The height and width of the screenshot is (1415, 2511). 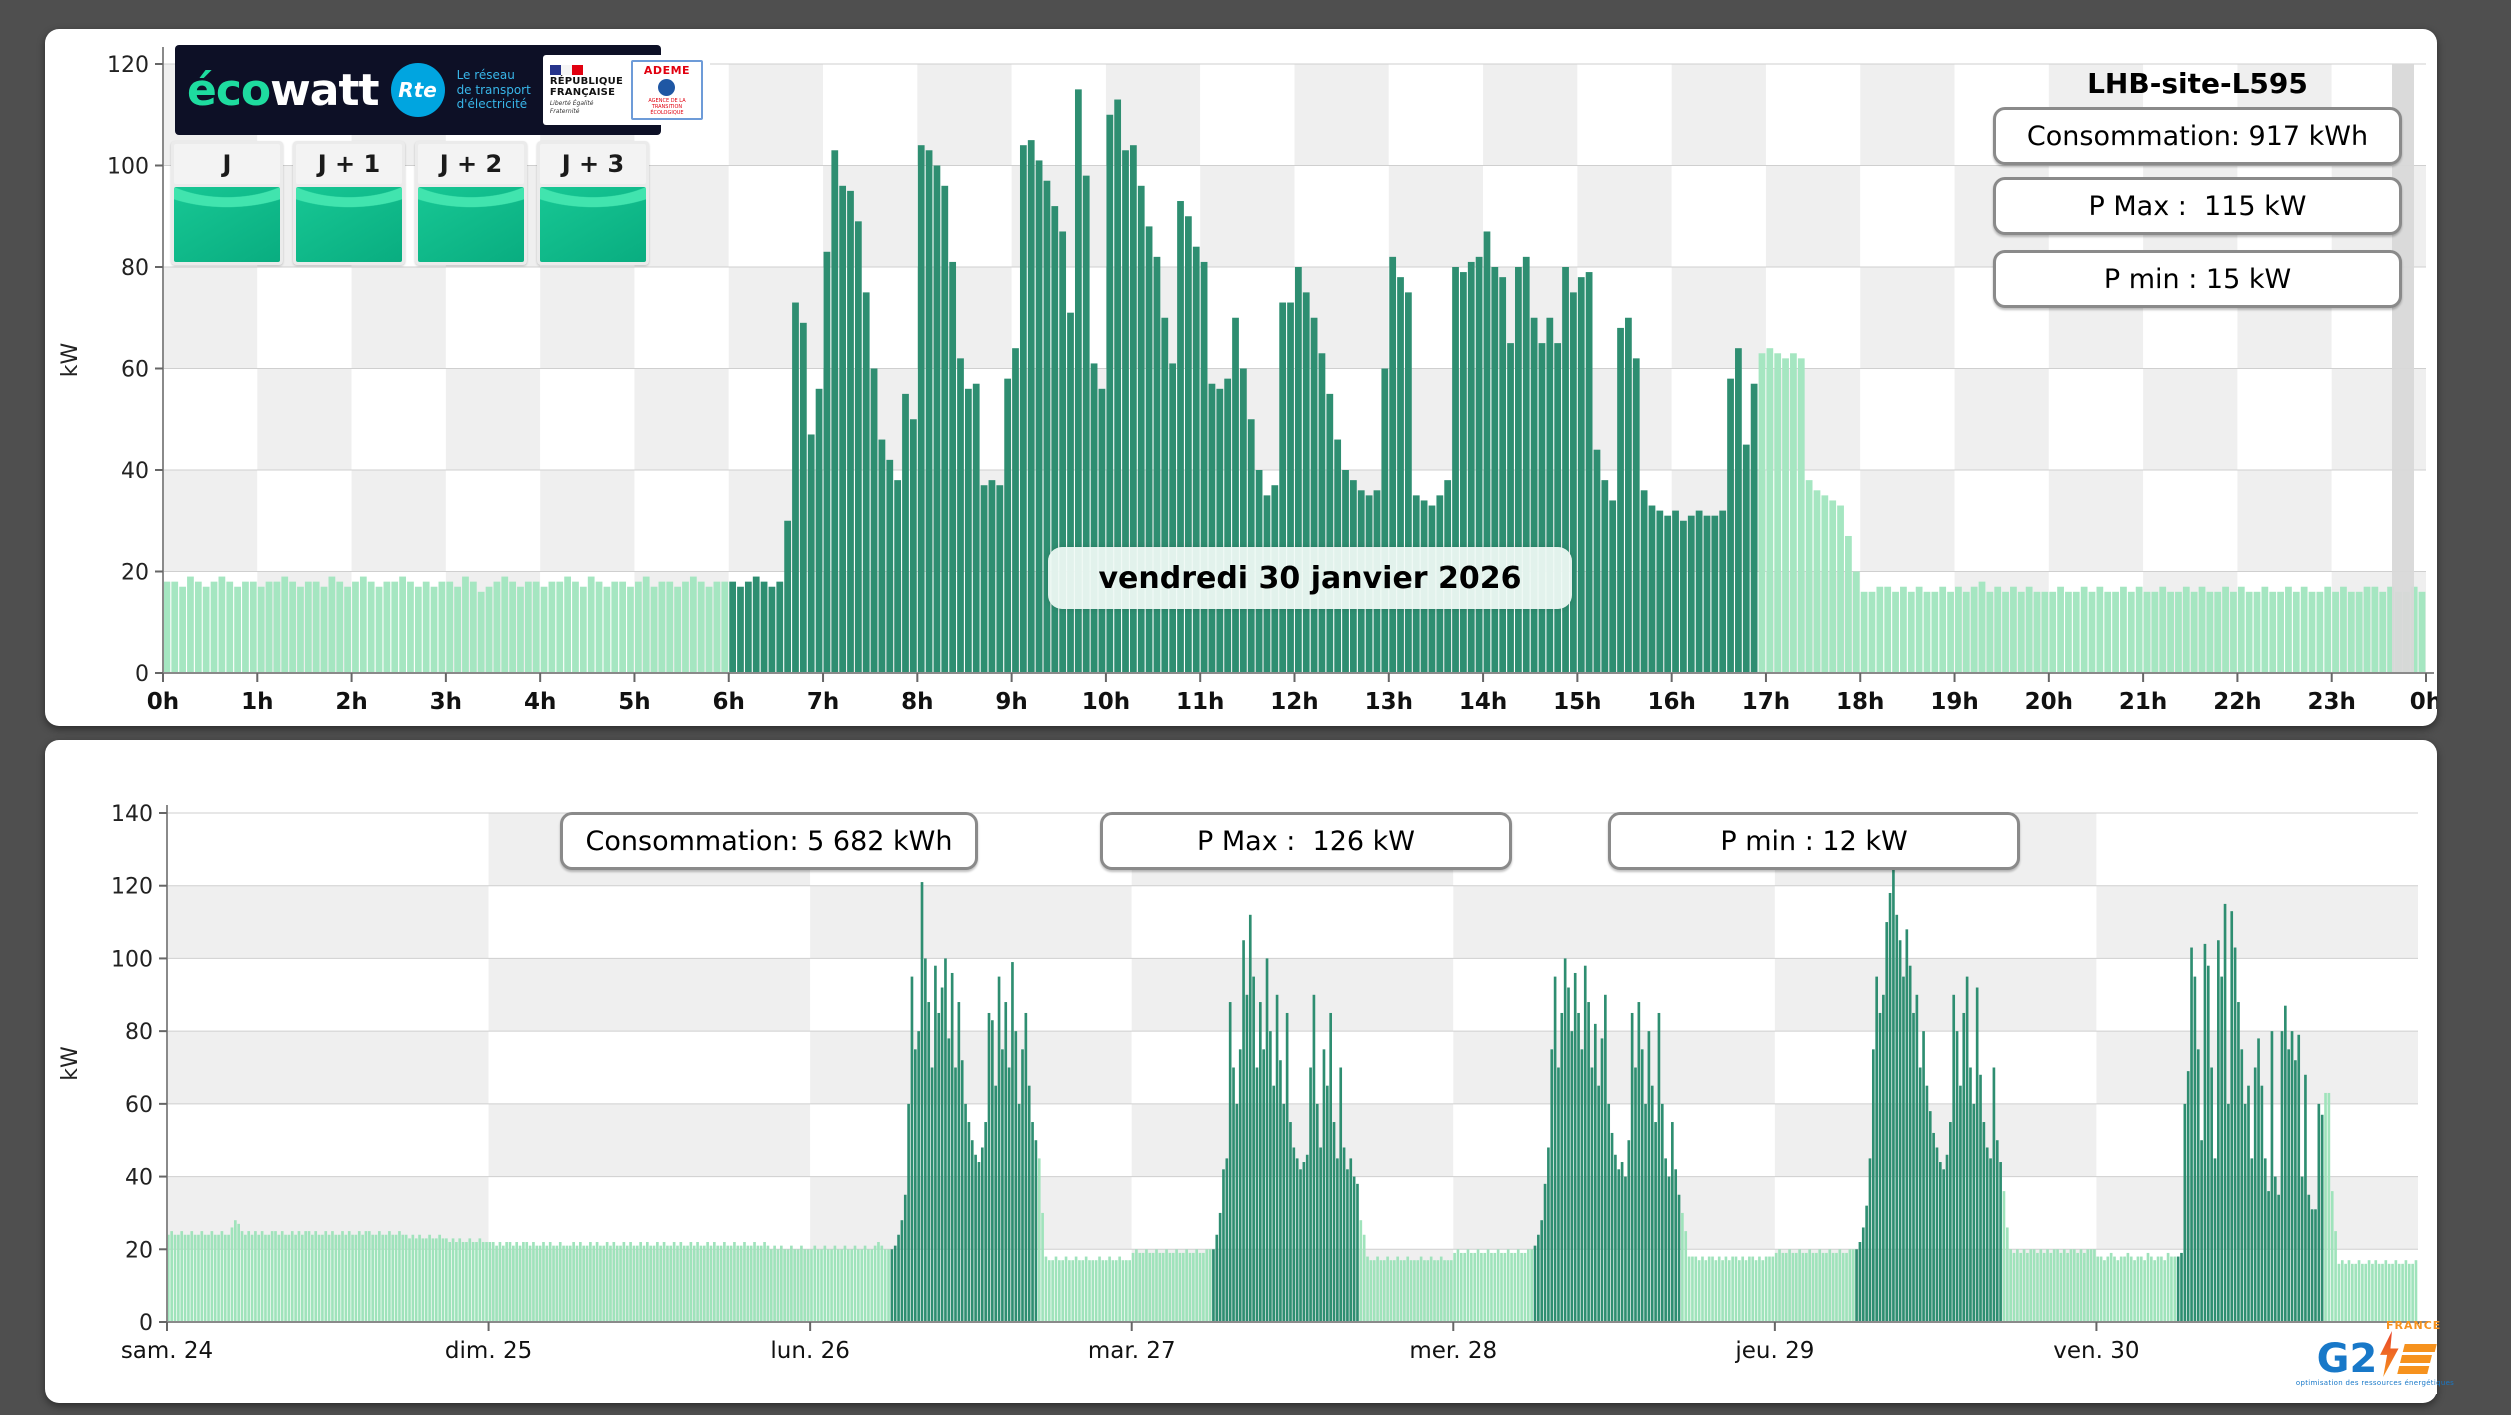 I want to click on forecast-tile-j: J, so click(x=227, y=203).